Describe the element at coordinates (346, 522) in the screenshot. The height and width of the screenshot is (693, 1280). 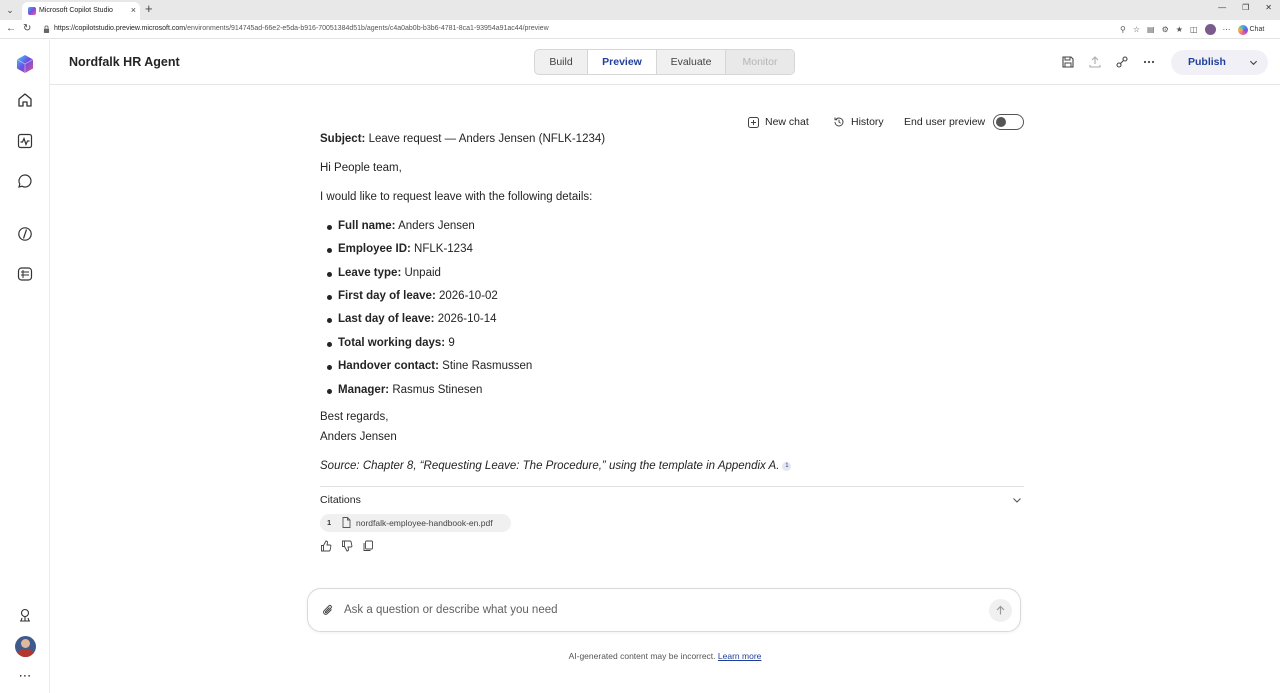
I see `document-icon` at that location.